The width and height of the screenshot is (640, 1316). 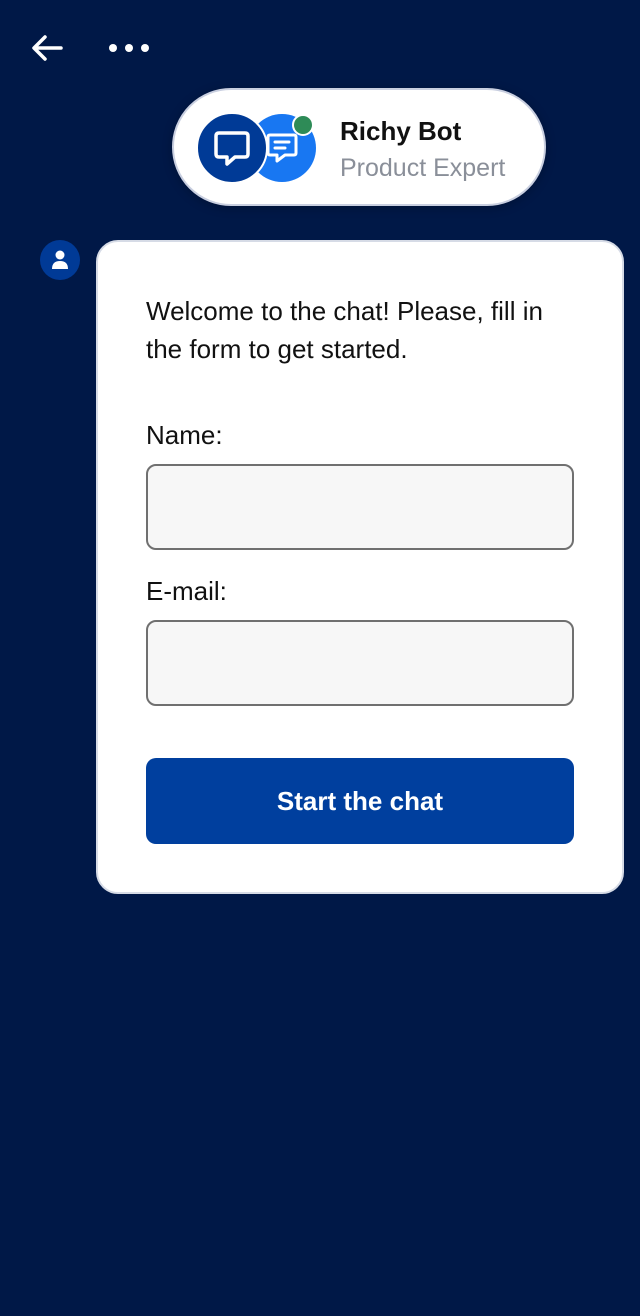 What do you see at coordinates (359, 147) in the screenshot?
I see `agent-header: Richy Bot Product Expert` at bounding box center [359, 147].